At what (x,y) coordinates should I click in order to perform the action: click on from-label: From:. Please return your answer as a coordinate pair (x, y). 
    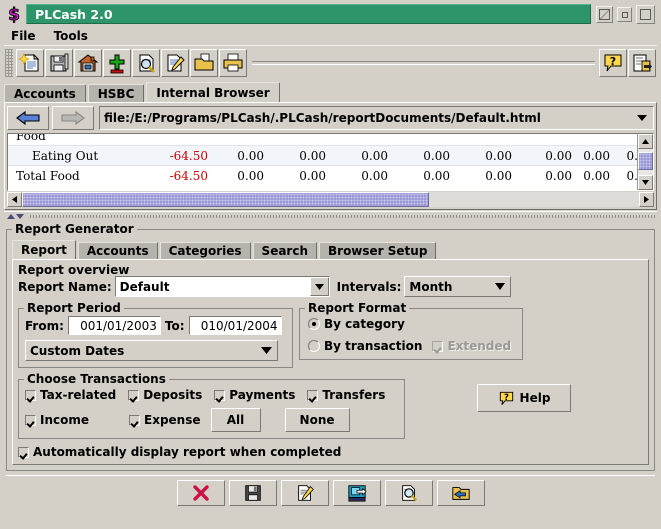
    Looking at the image, I should click on (44, 325).